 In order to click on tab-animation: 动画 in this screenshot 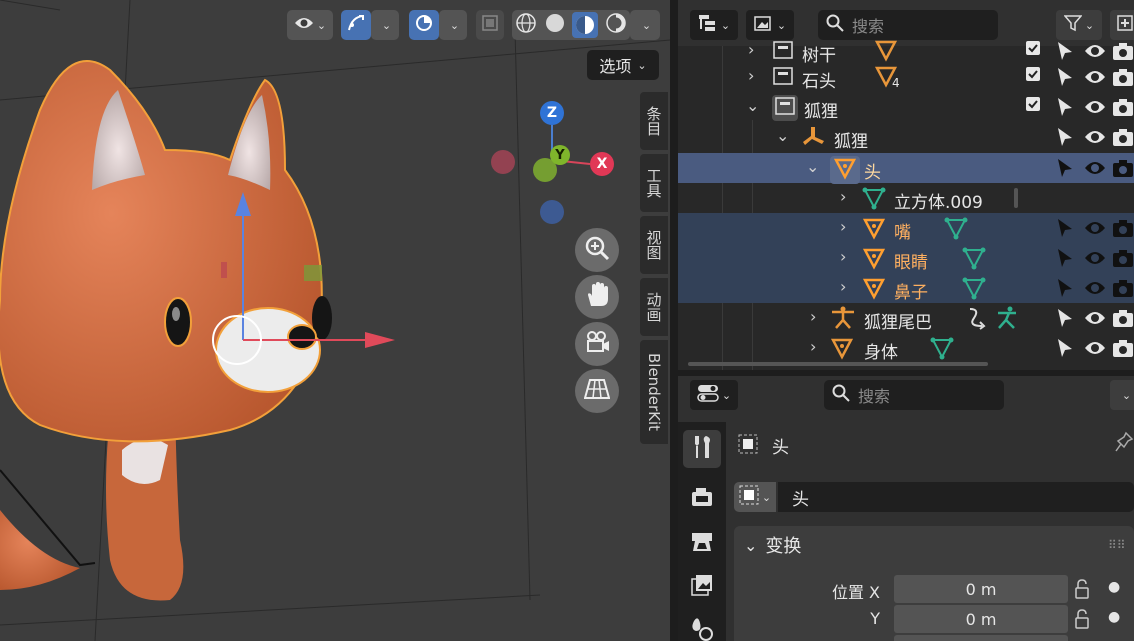, I will do `click(654, 307)`.